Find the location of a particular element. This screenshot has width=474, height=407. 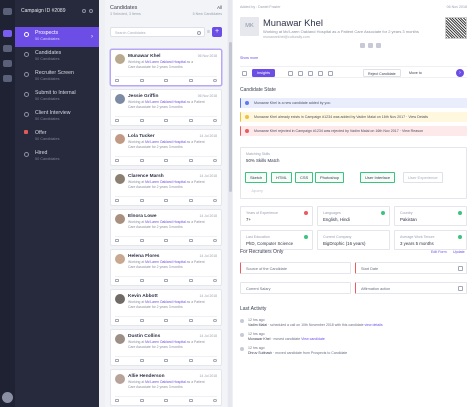

activity-link: View candidate is located at coordinates (313, 339).